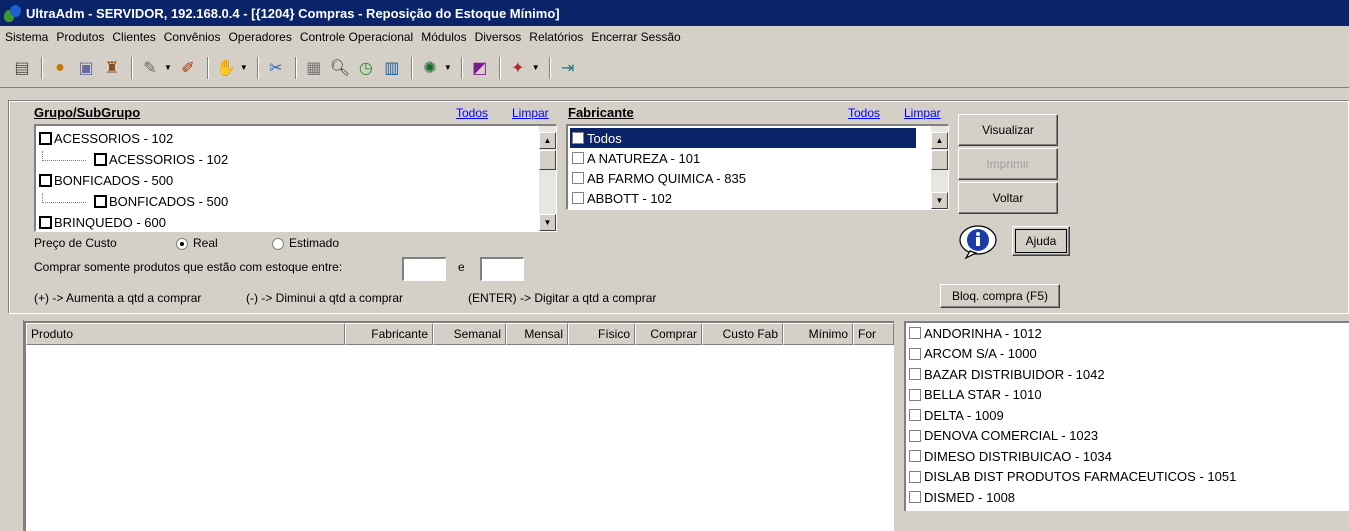 The image size is (1349, 531). What do you see at coordinates (1127, 354) in the screenshot?
I see `list-item: ARCOM S/A - 1000` at bounding box center [1127, 354].